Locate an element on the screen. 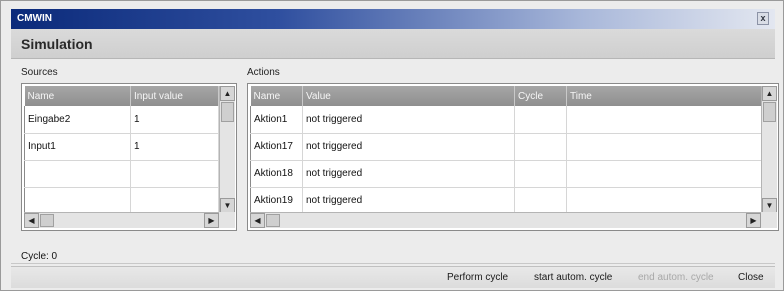 This screenshot has height=291, width=784. actions-hscroll-thumb is located at coordinates (273, 220).